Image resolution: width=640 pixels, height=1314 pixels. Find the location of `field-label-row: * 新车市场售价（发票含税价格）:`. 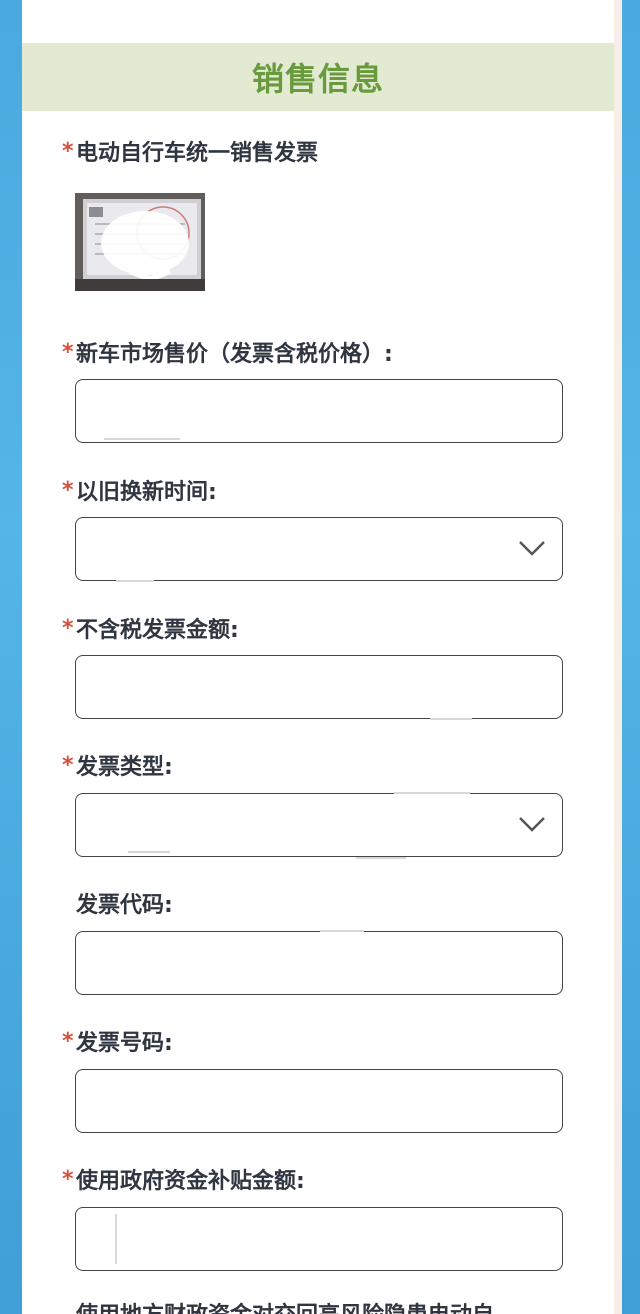

field-label-row: * 新车市场售价（发票含税价格）: is located at coordinates (227, 352).